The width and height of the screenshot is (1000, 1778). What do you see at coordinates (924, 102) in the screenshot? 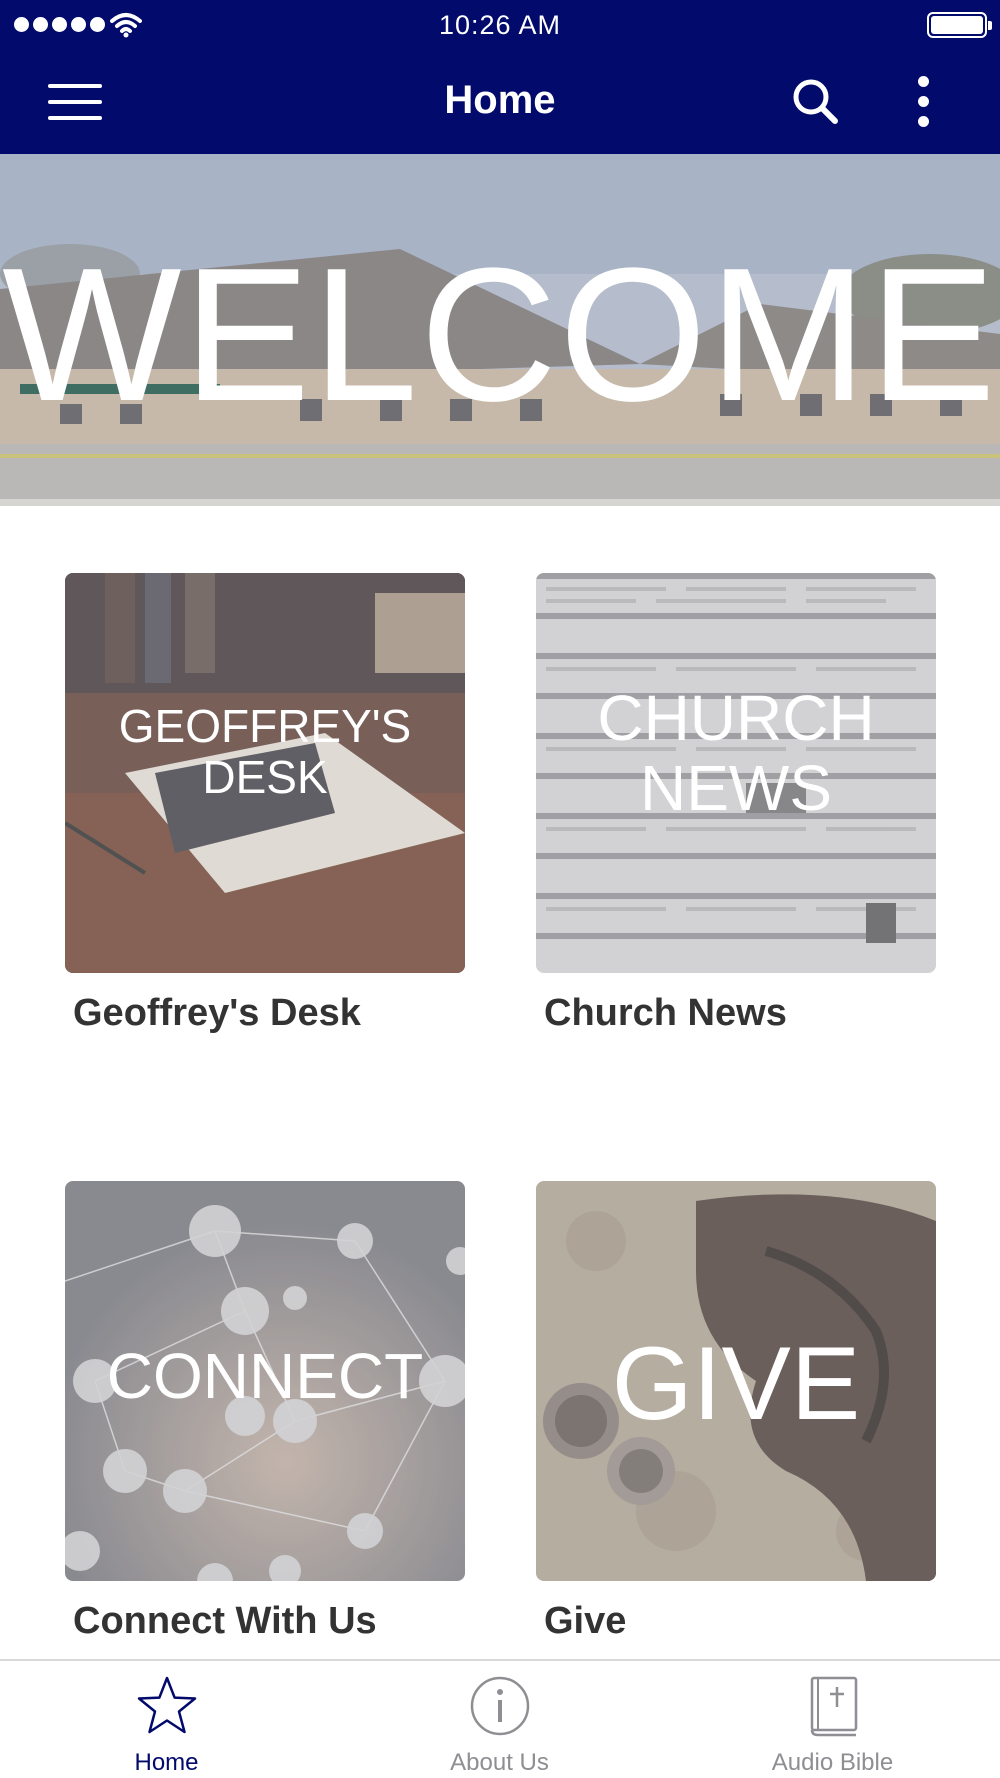
I see `more-options-icon` at bounding box center [924, 102].